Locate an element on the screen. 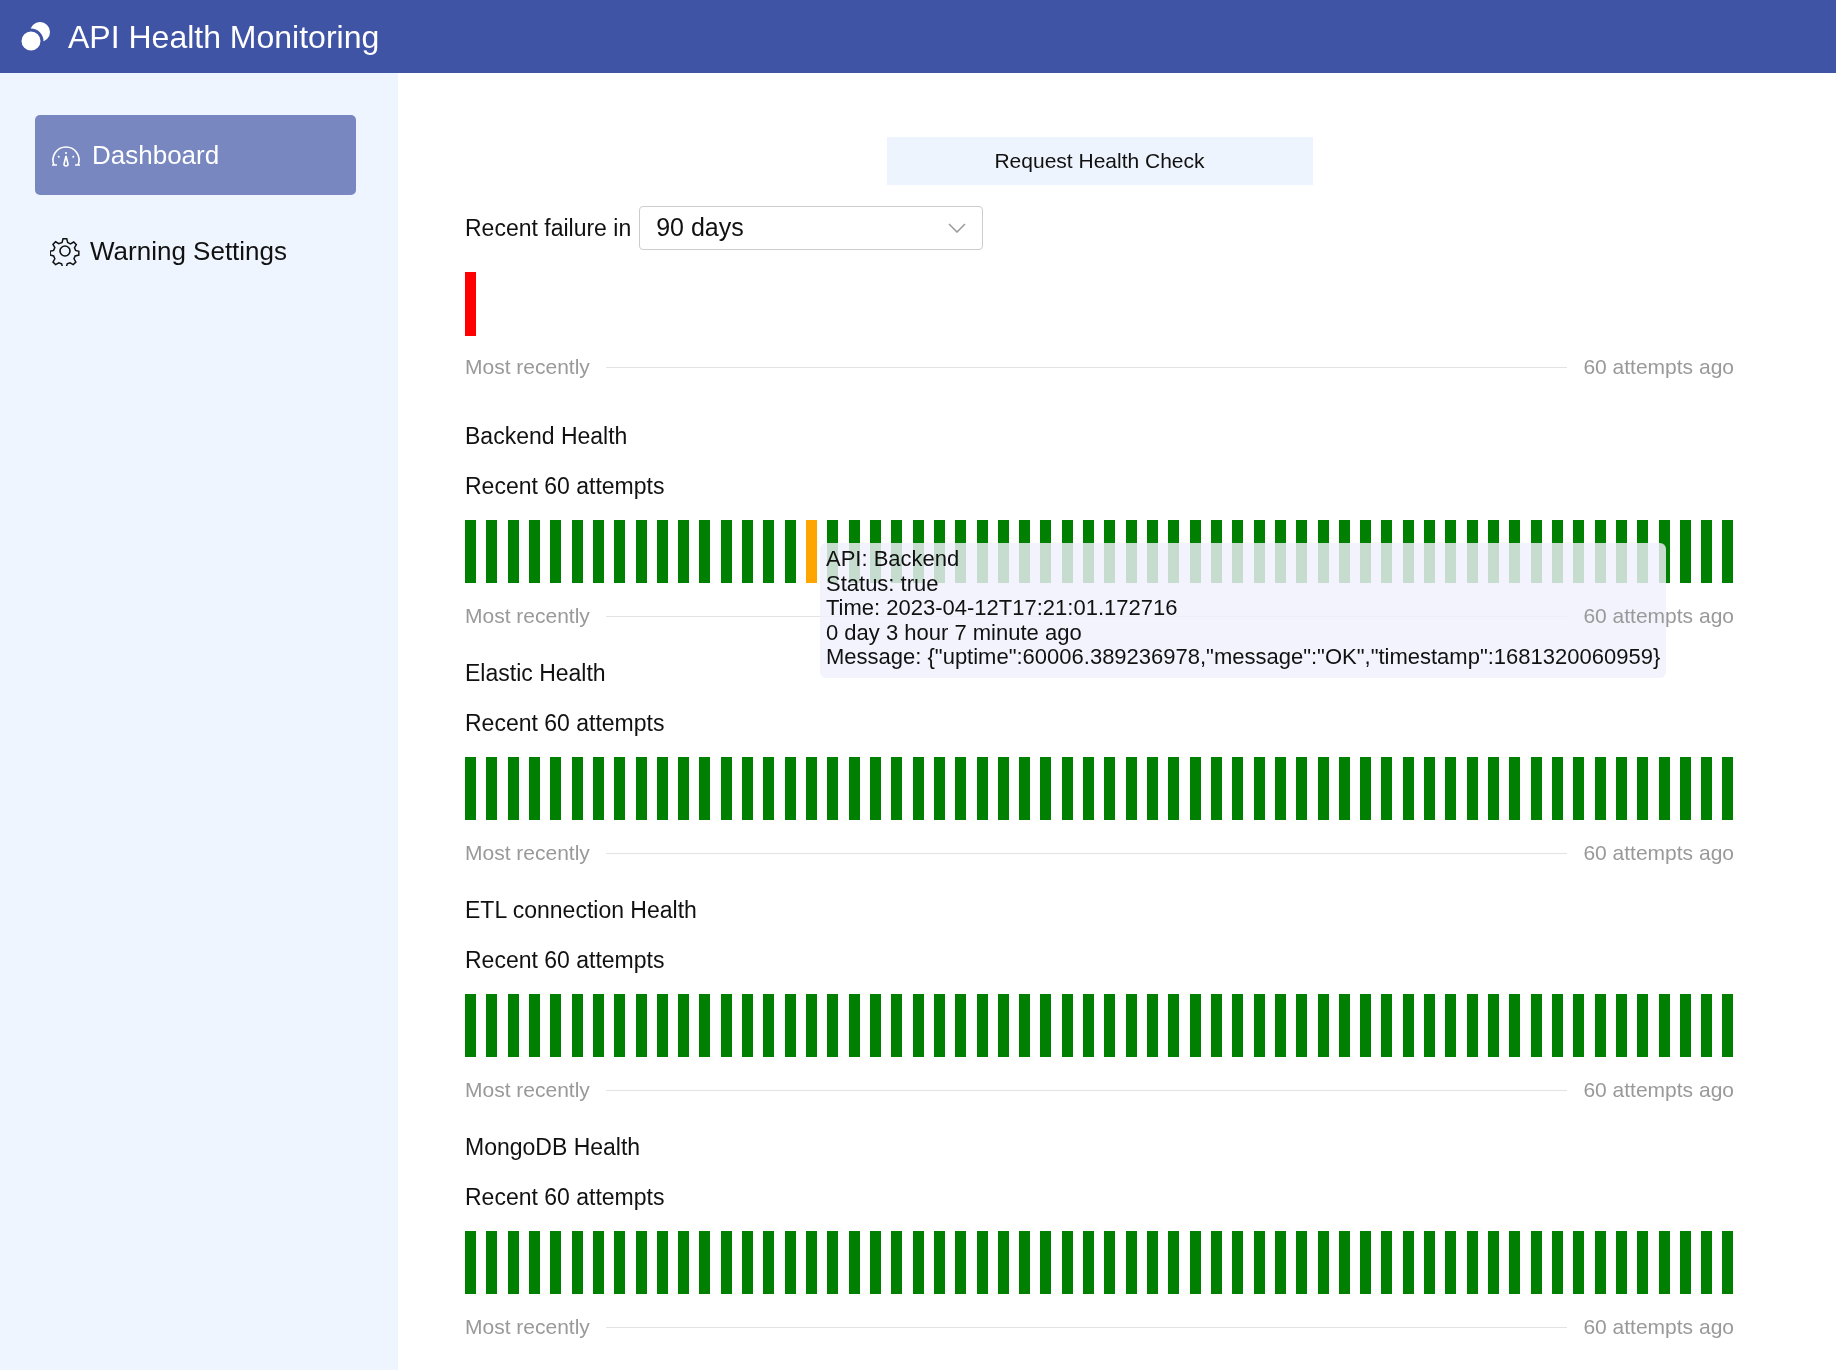 The width and height of the screenshot is (1836, 1370). sidebar-item: Warning Settings is located at coordinates (195, 251).